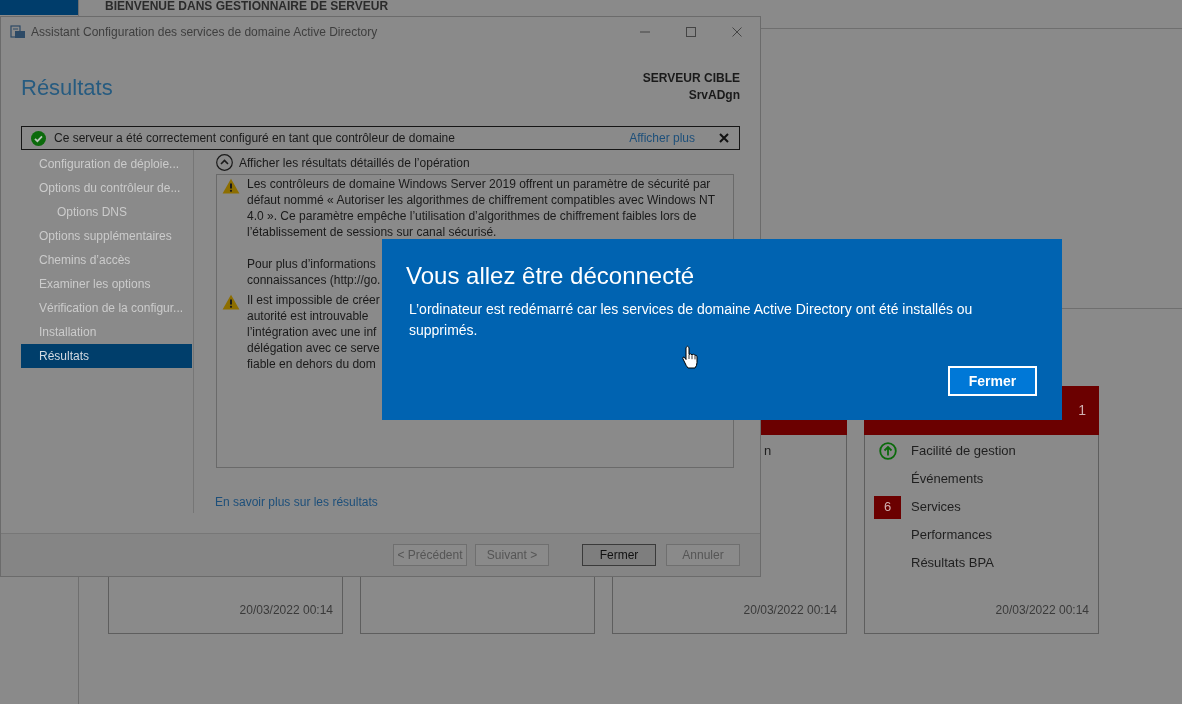 The image size is (1182, 704). What do you see at coordinates (254, 138) in the screenshot?
I see `banner-message: Ce serveur a été correctement configuré en tant que contrôleur de domaine` at bounding box center [254, 138].